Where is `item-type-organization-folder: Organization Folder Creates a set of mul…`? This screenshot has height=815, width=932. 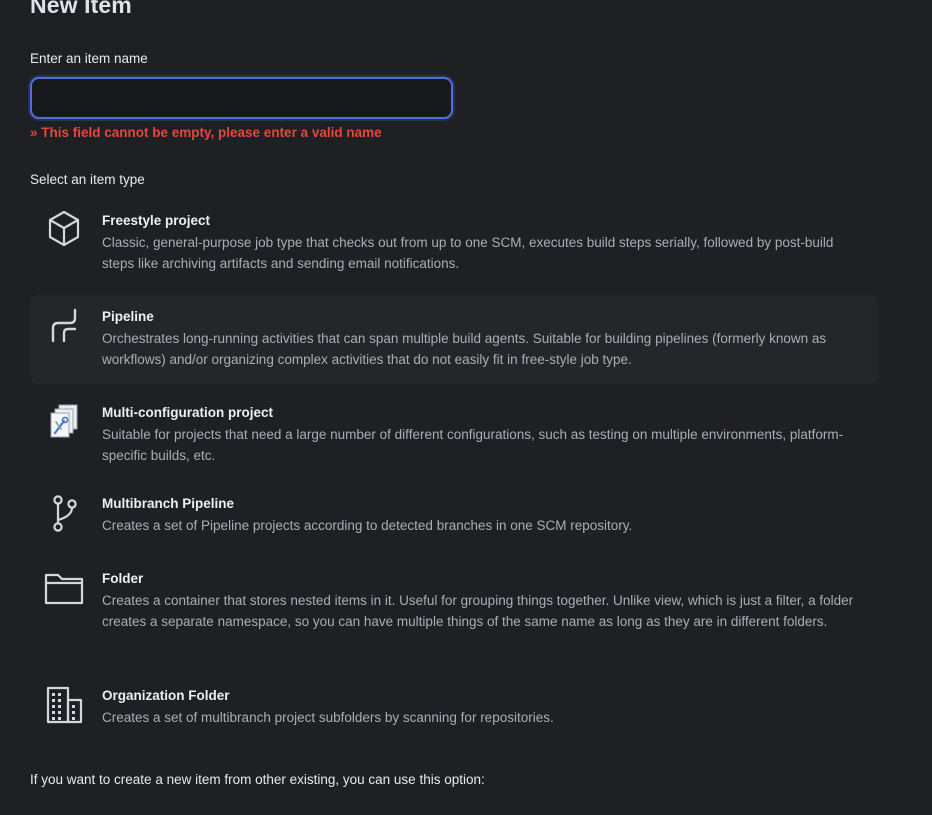
item-type-organization-folder: Organization Folder Creates a set of mul… is located at coordinates (454, 706).